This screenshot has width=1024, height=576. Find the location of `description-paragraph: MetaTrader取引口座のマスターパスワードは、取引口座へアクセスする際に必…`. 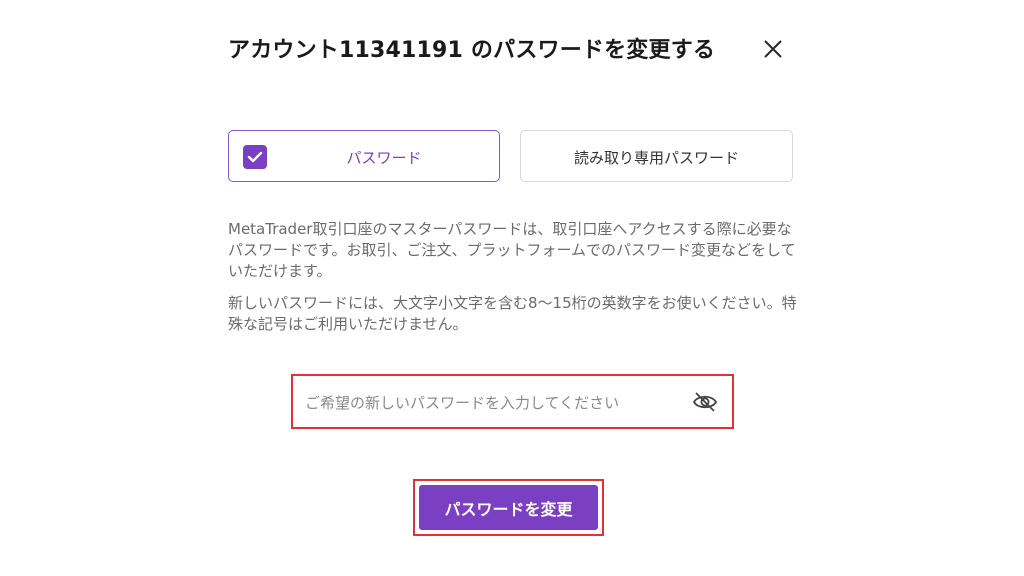

description-paragraph: MetaTrader取引口座のマスターパスワードは、取引口座へアクセスする際に必… is located at coordinates (512, 250).